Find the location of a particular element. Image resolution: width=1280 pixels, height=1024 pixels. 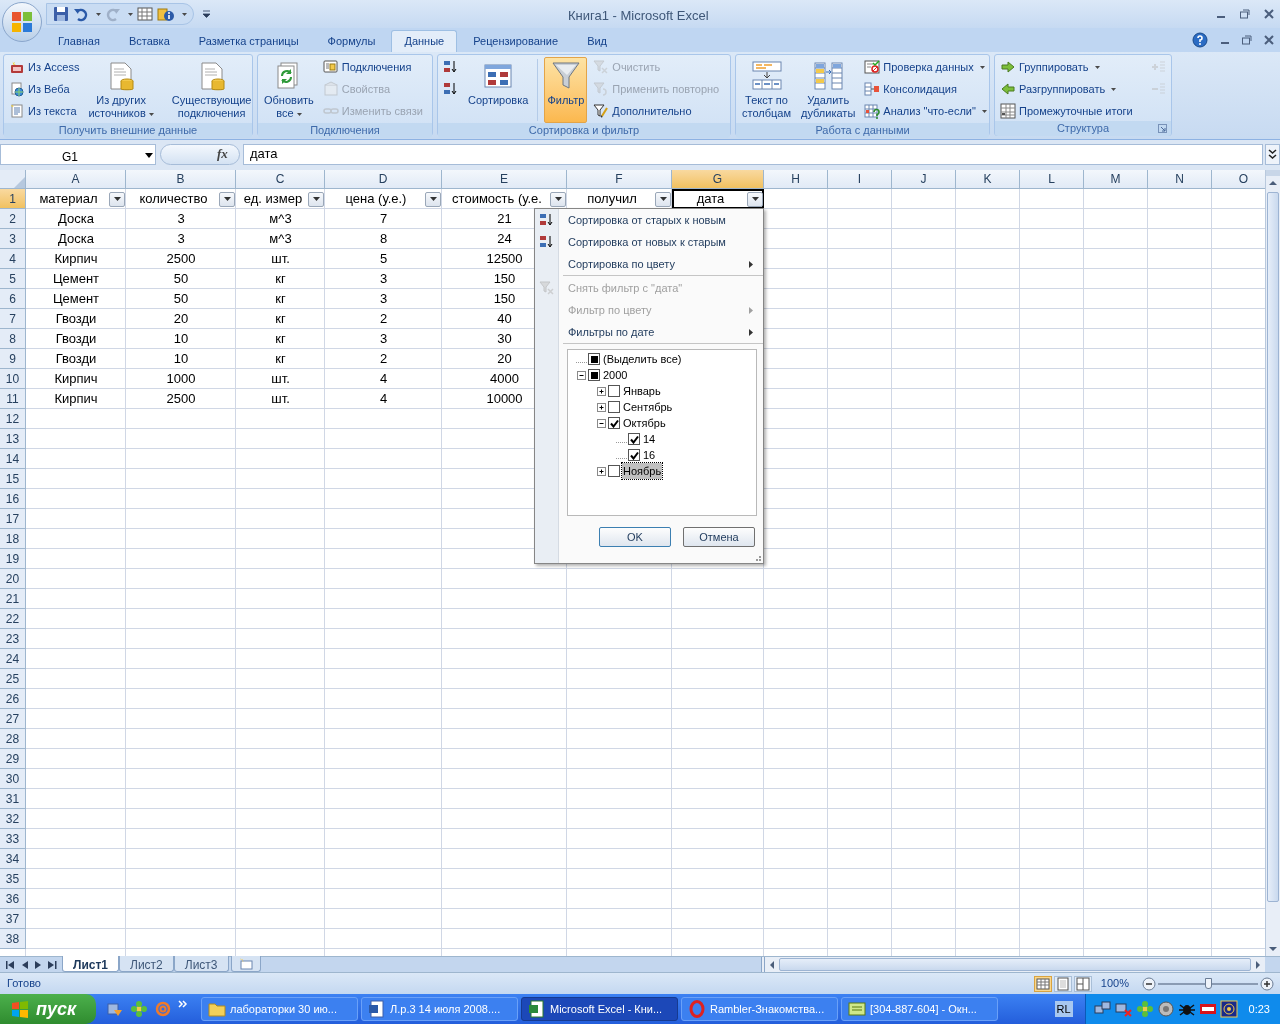

dialog-button: Отмена is located at coordinates (719, 537).